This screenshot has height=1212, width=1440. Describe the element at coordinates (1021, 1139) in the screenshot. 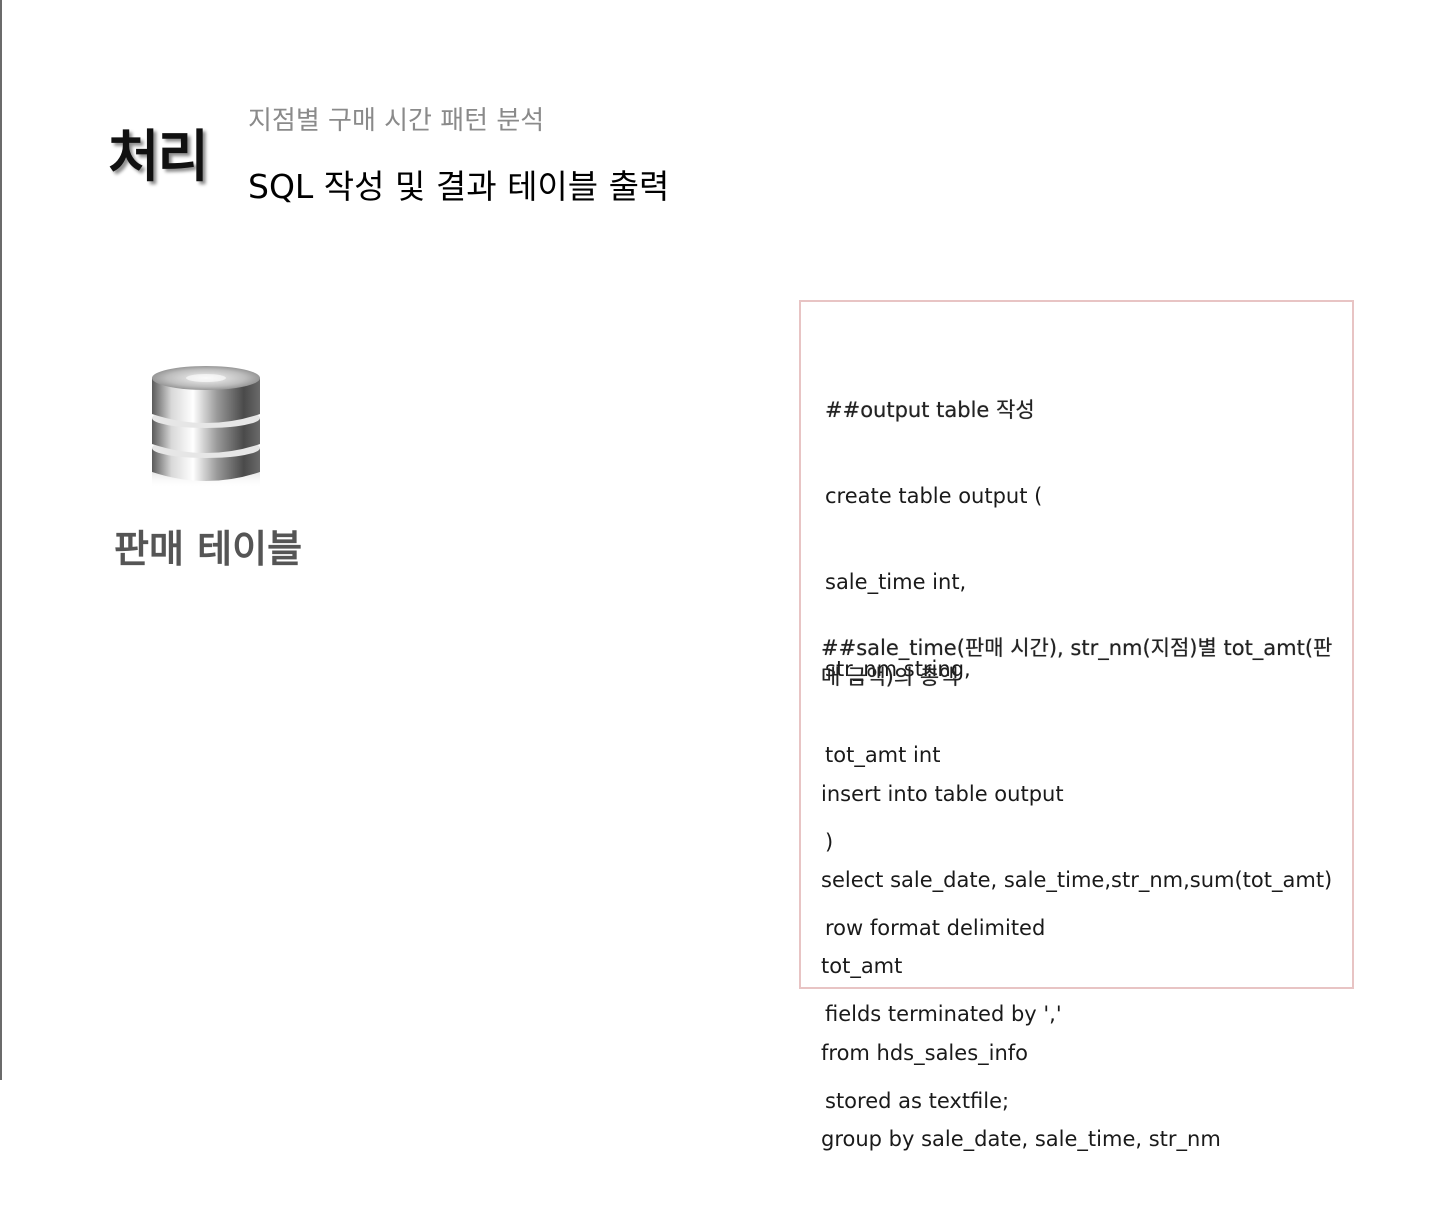

I see `code-line: group by sale_date, sale_time, str_nm` at that location.